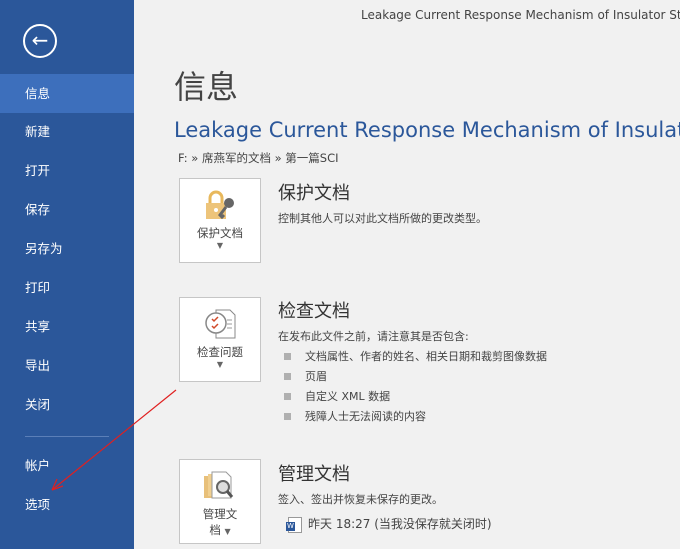 This screenshot has width=680, height=549. What do you see at coordinates (415, 355) in the screenshot?
I see `list-item: 文档属性、作者的姓名、相关日期和裁剪图像数据` at bounding box center [415, 355].